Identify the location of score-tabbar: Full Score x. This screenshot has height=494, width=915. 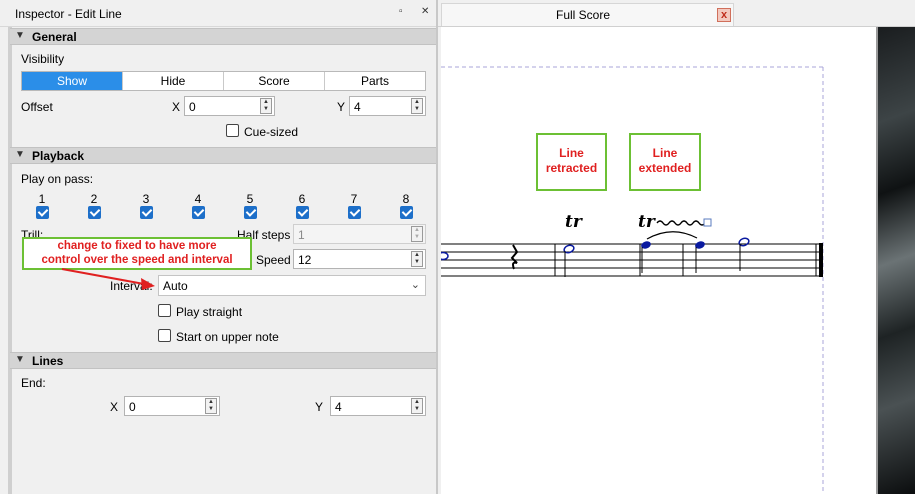
(676, 13).